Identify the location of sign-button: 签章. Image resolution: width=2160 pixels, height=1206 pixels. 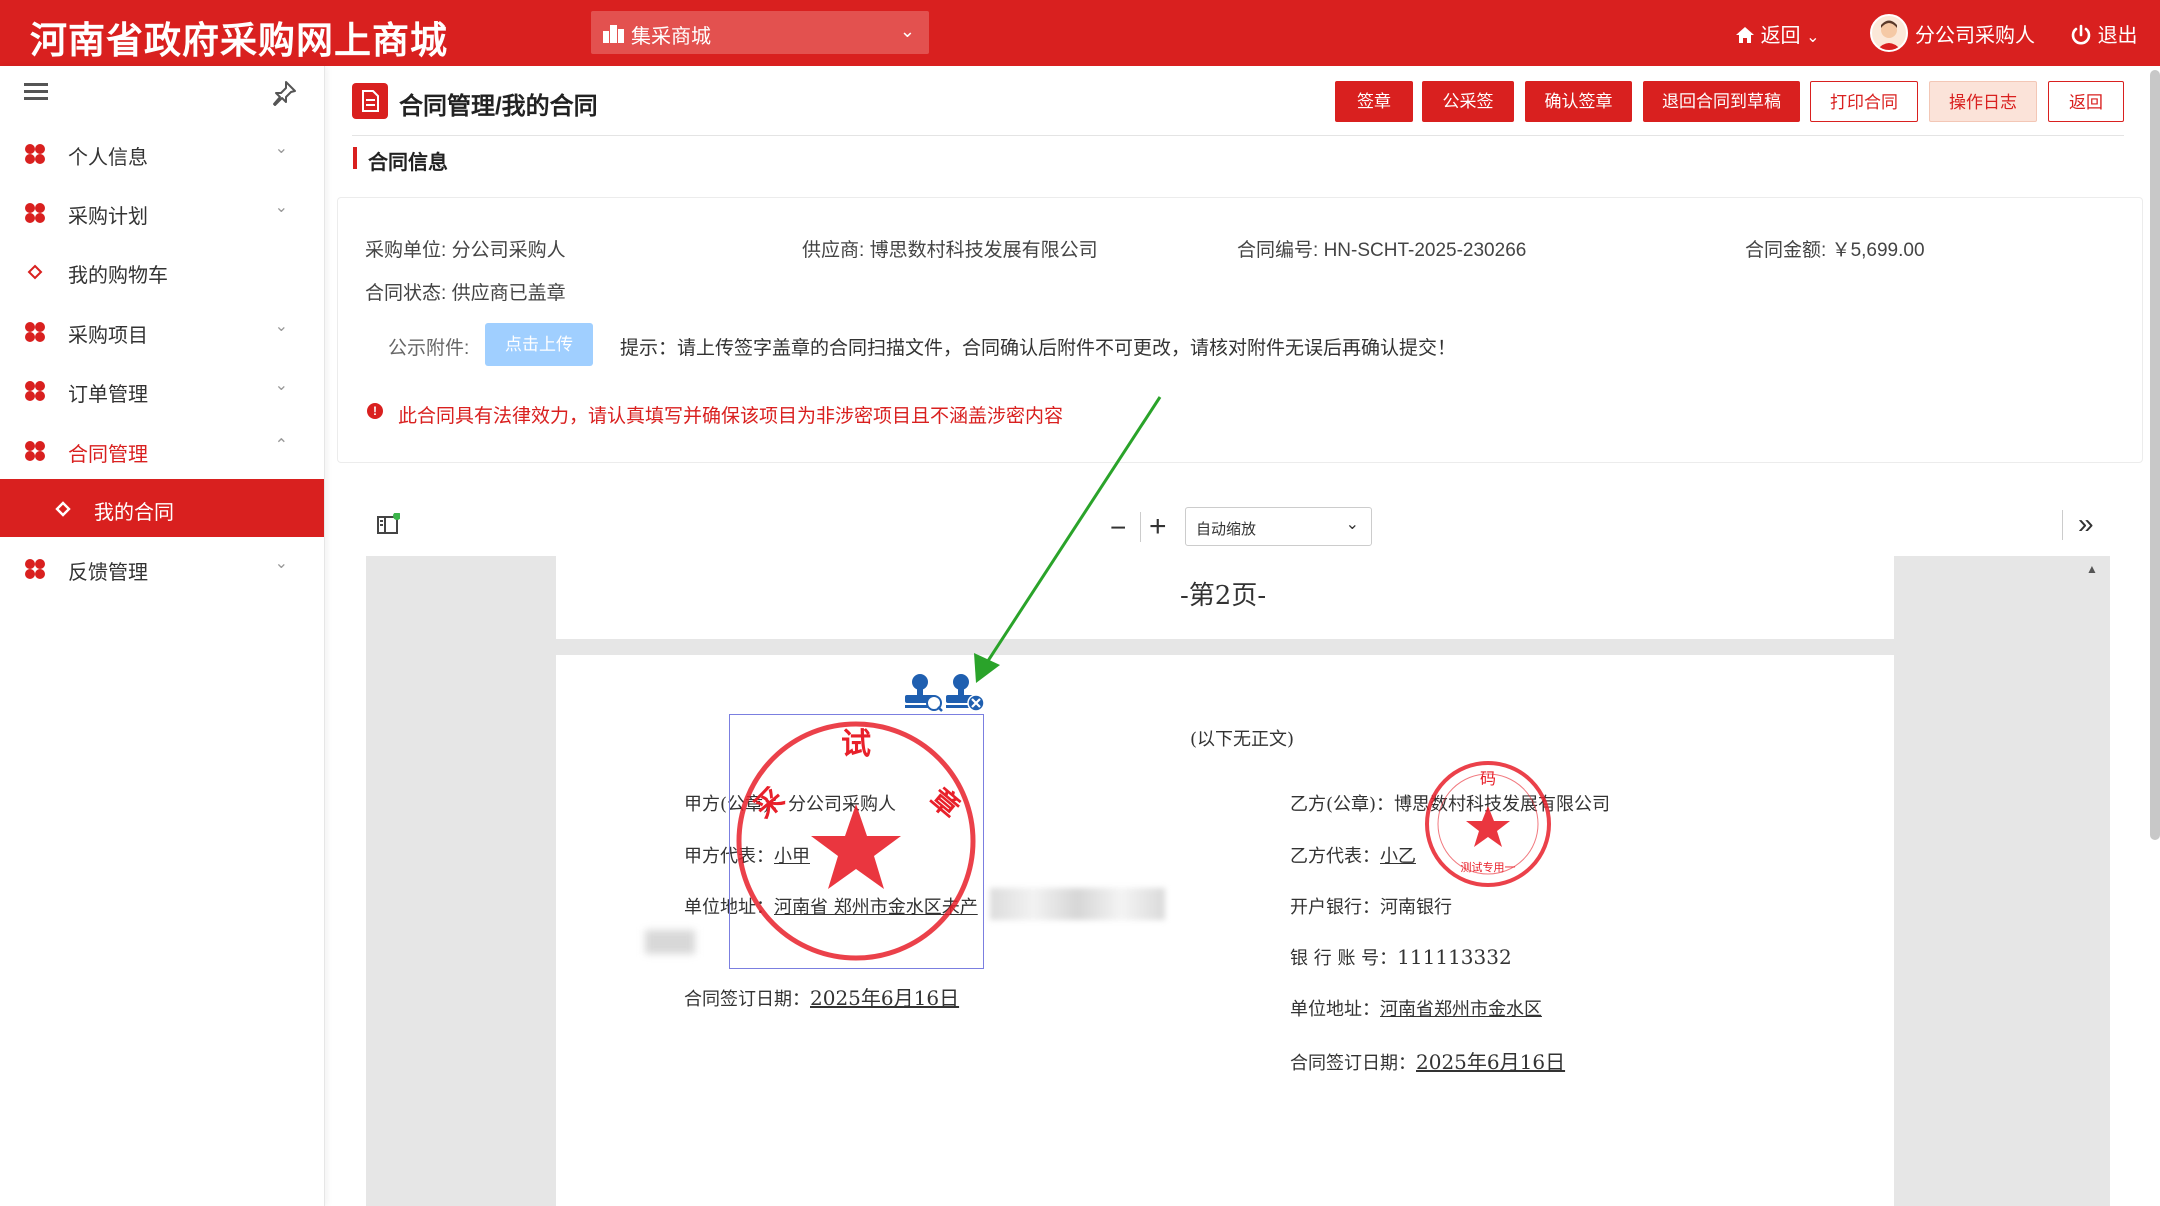
(1374, 101).